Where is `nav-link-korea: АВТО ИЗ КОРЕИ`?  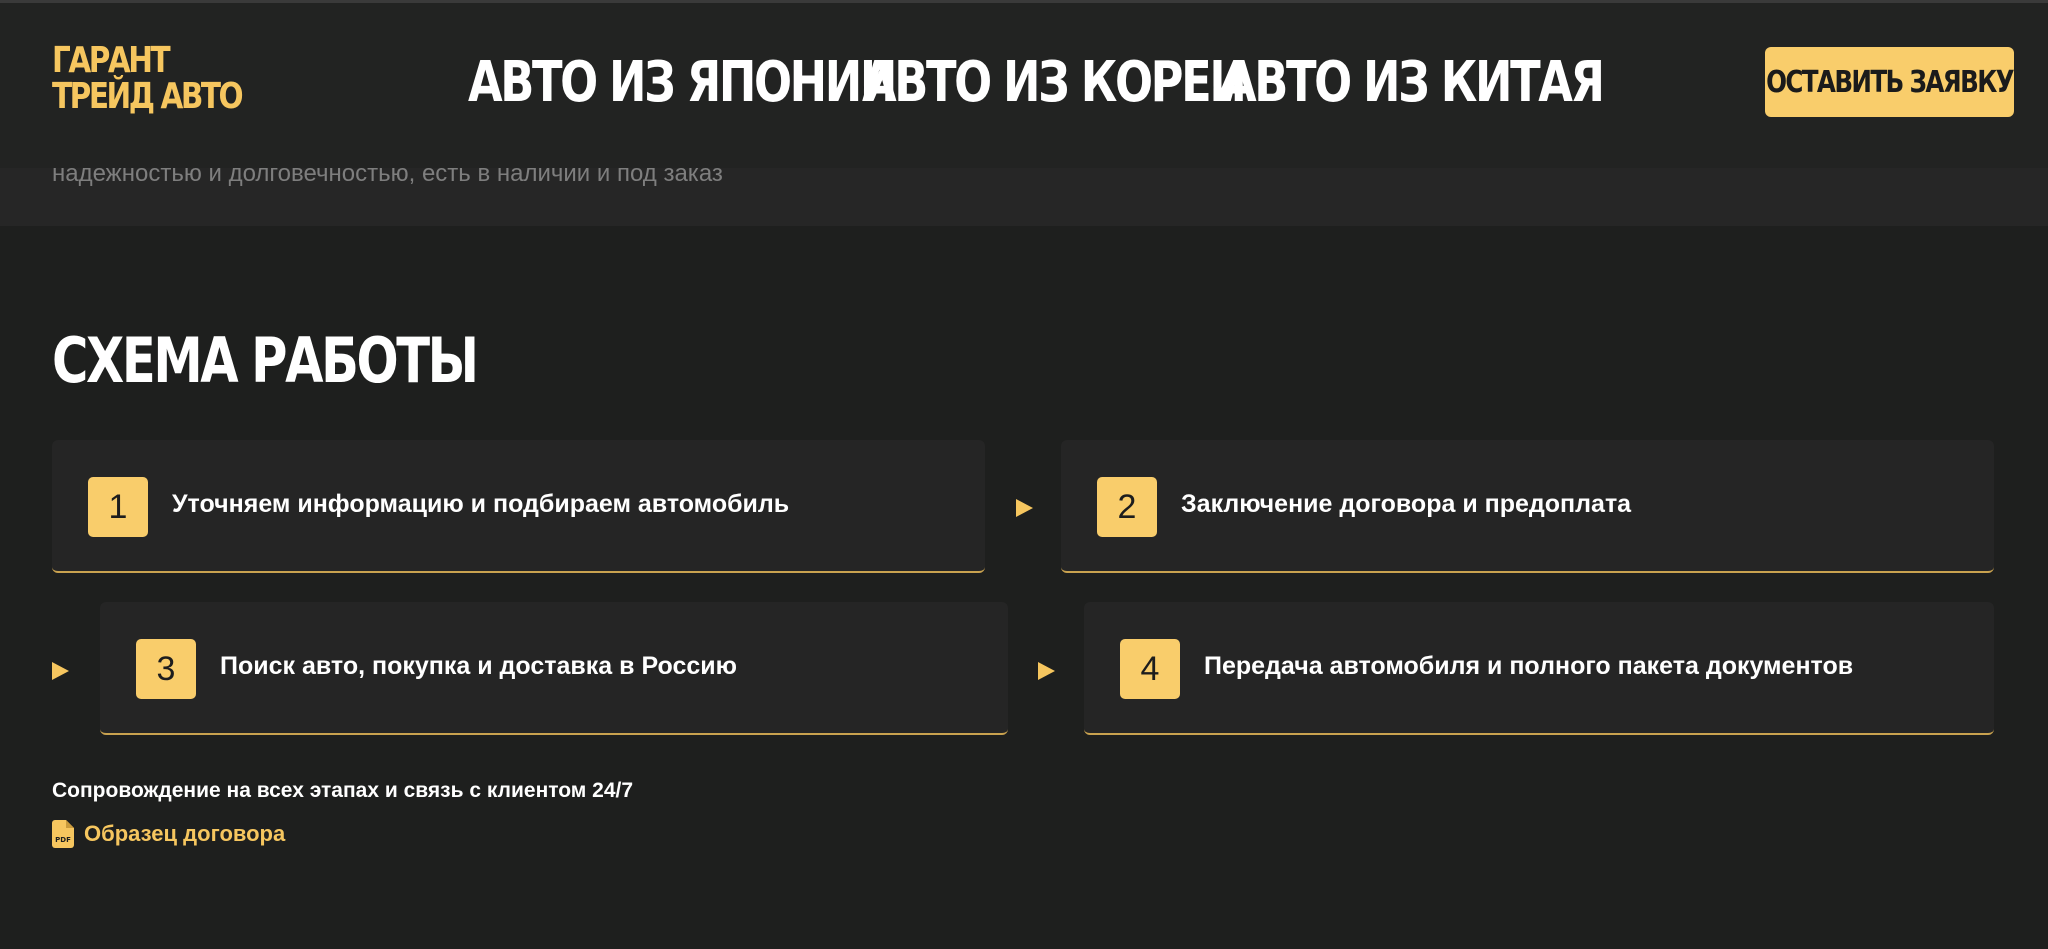 nav-link-korea: АВТО ИЗ КОРЕИ is located at coordinates (1054, 83).